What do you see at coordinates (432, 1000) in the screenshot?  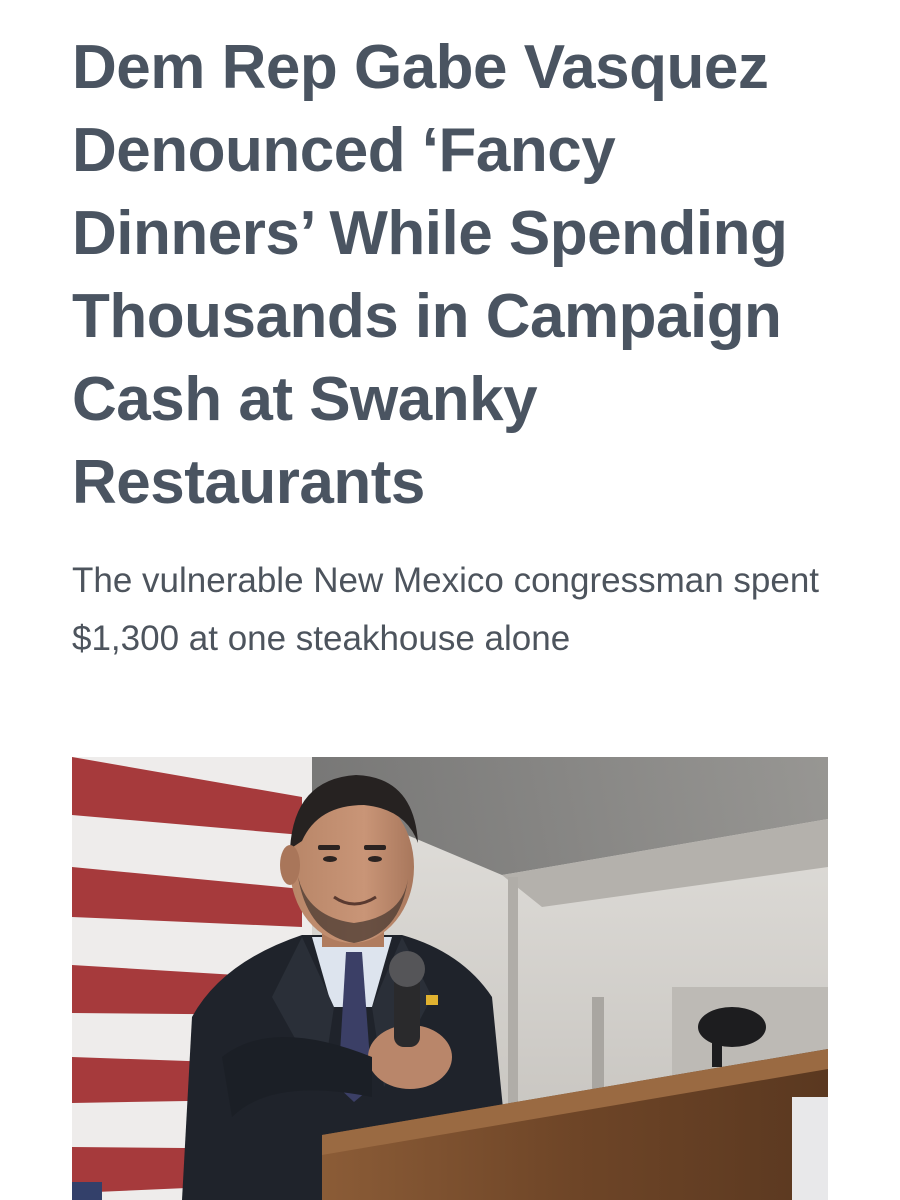 I see `lapel-pin` at bounding box center [432, 1000].